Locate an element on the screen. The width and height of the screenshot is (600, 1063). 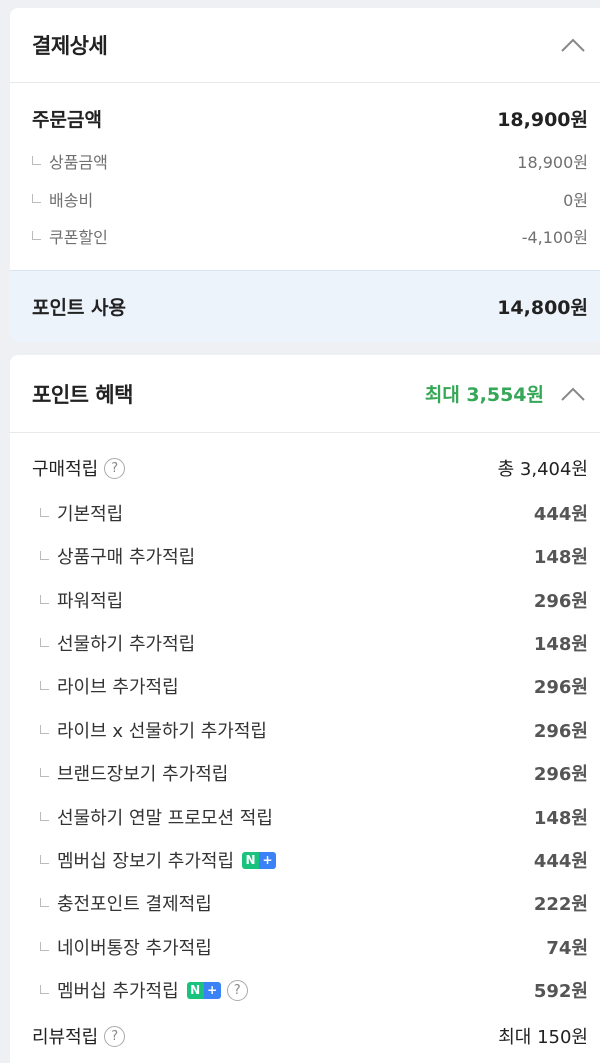
point-benefits-header: 포인트 혜택 최대 3,554원 is located at coordinates (305, 394).